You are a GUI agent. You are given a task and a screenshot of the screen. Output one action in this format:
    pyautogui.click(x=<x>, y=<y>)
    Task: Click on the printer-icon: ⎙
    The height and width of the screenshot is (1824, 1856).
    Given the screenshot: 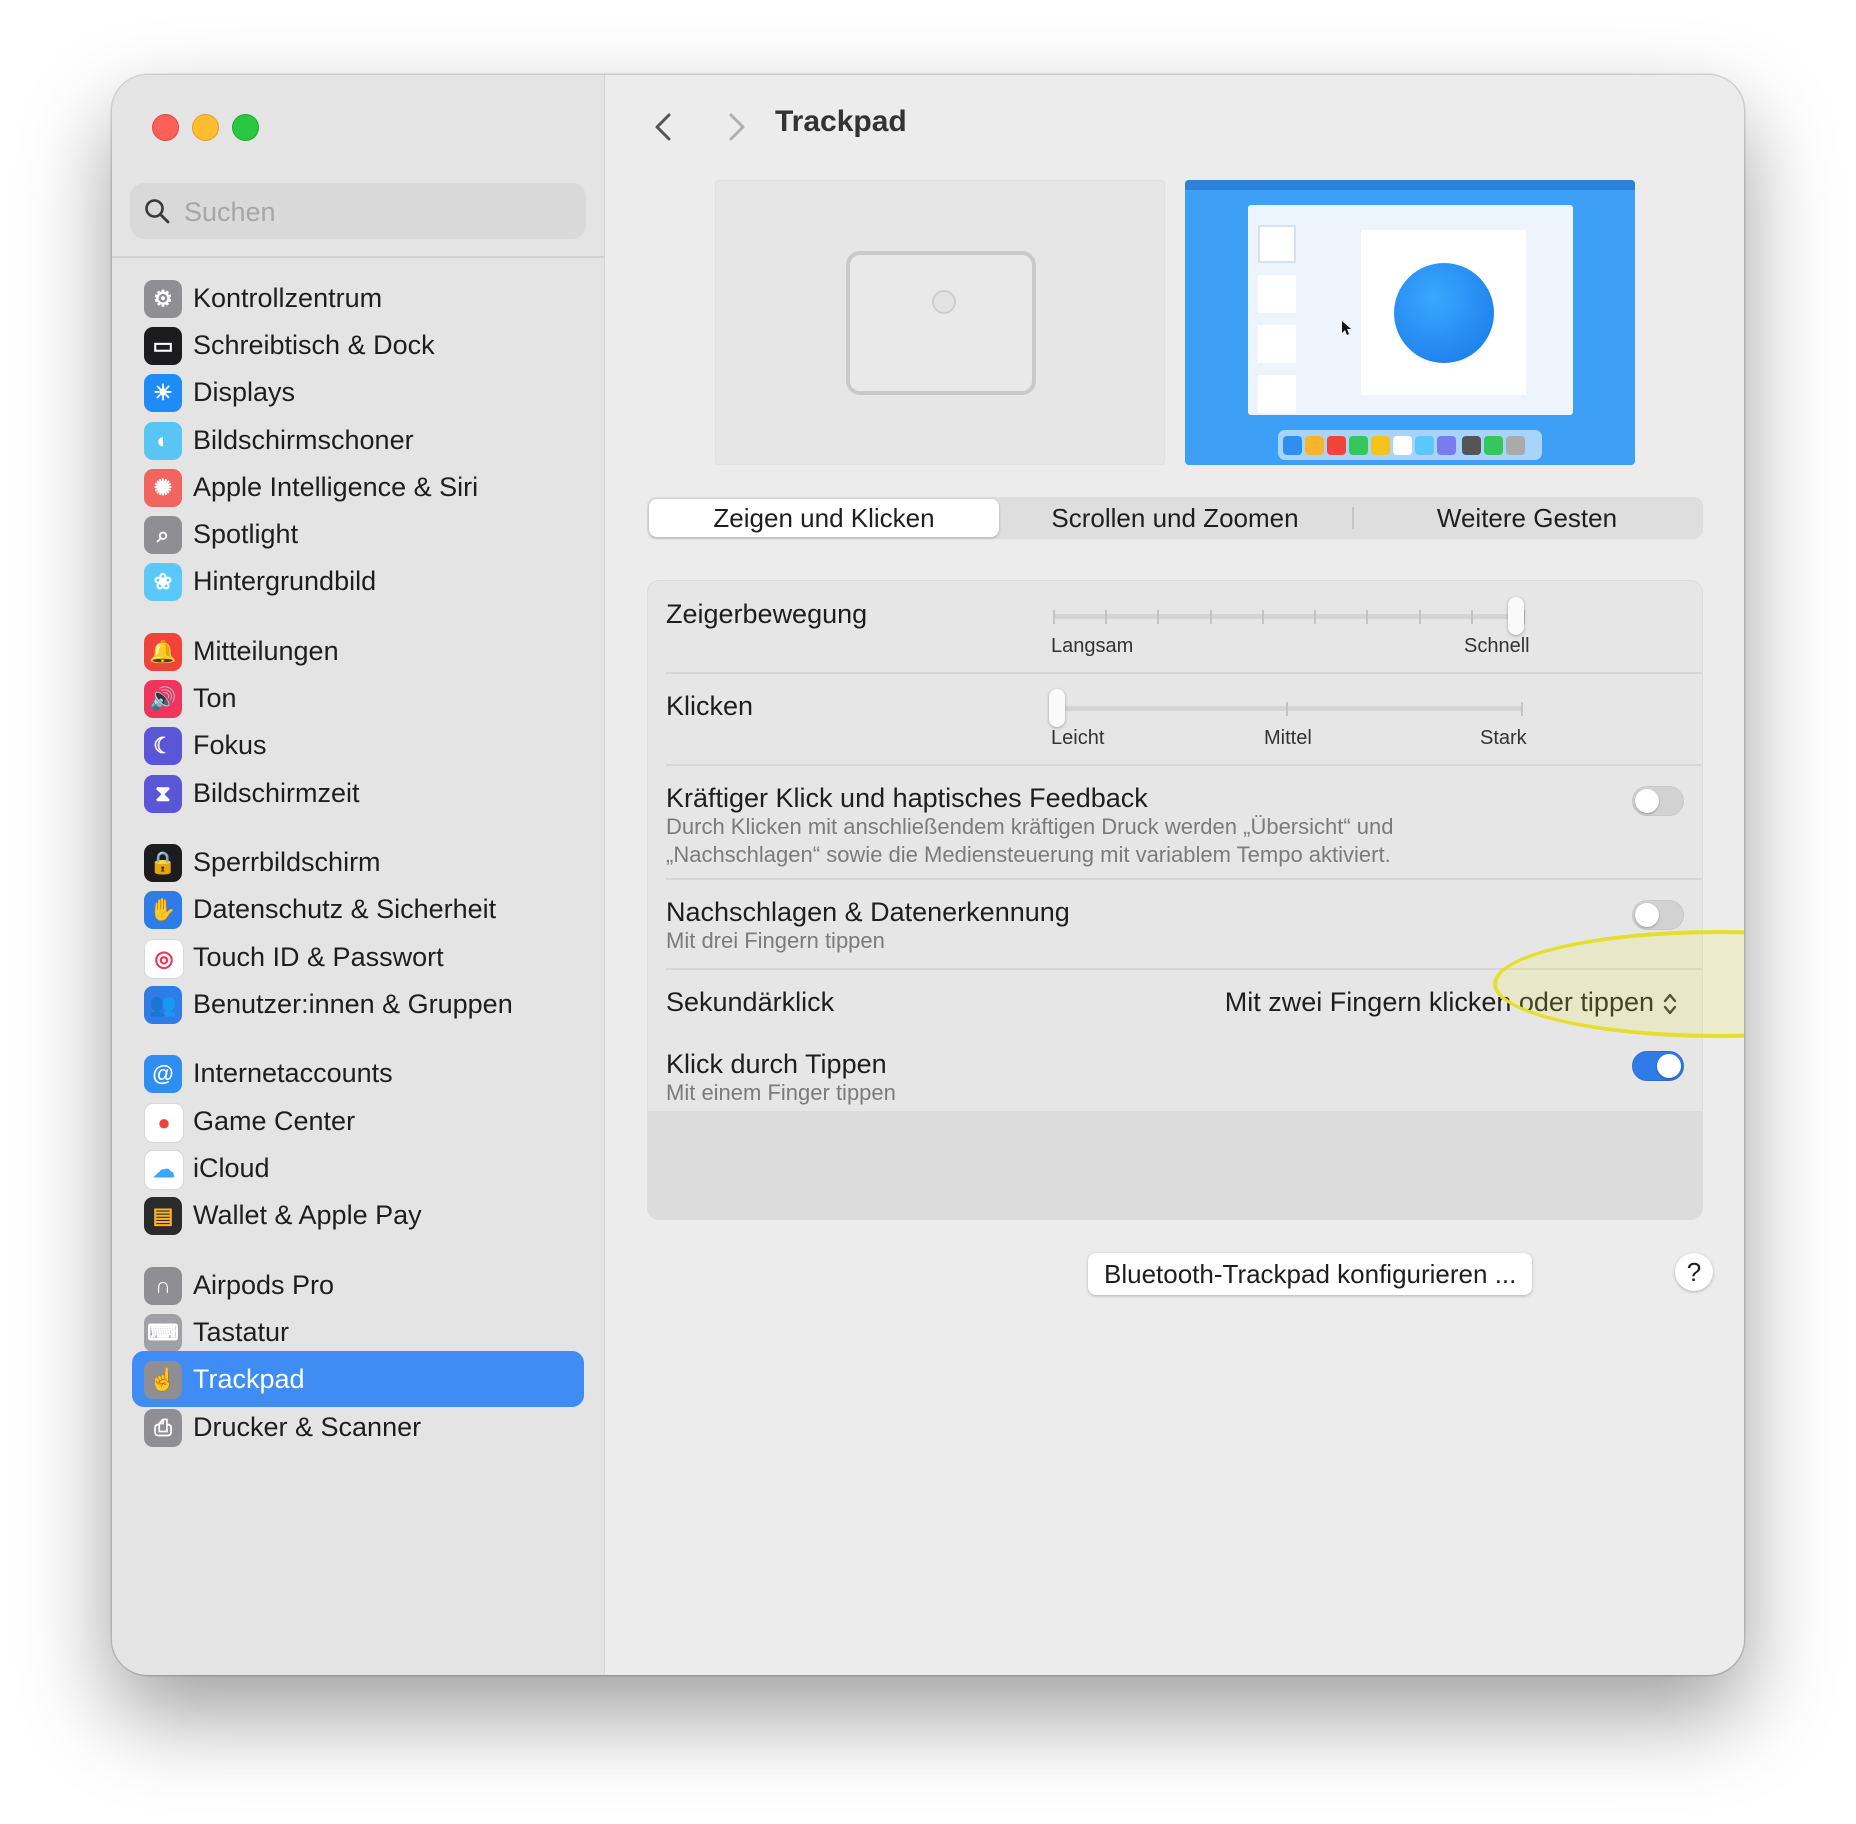 What is the action you would take?
    pyautogui.click(x=163, y=1428)
    